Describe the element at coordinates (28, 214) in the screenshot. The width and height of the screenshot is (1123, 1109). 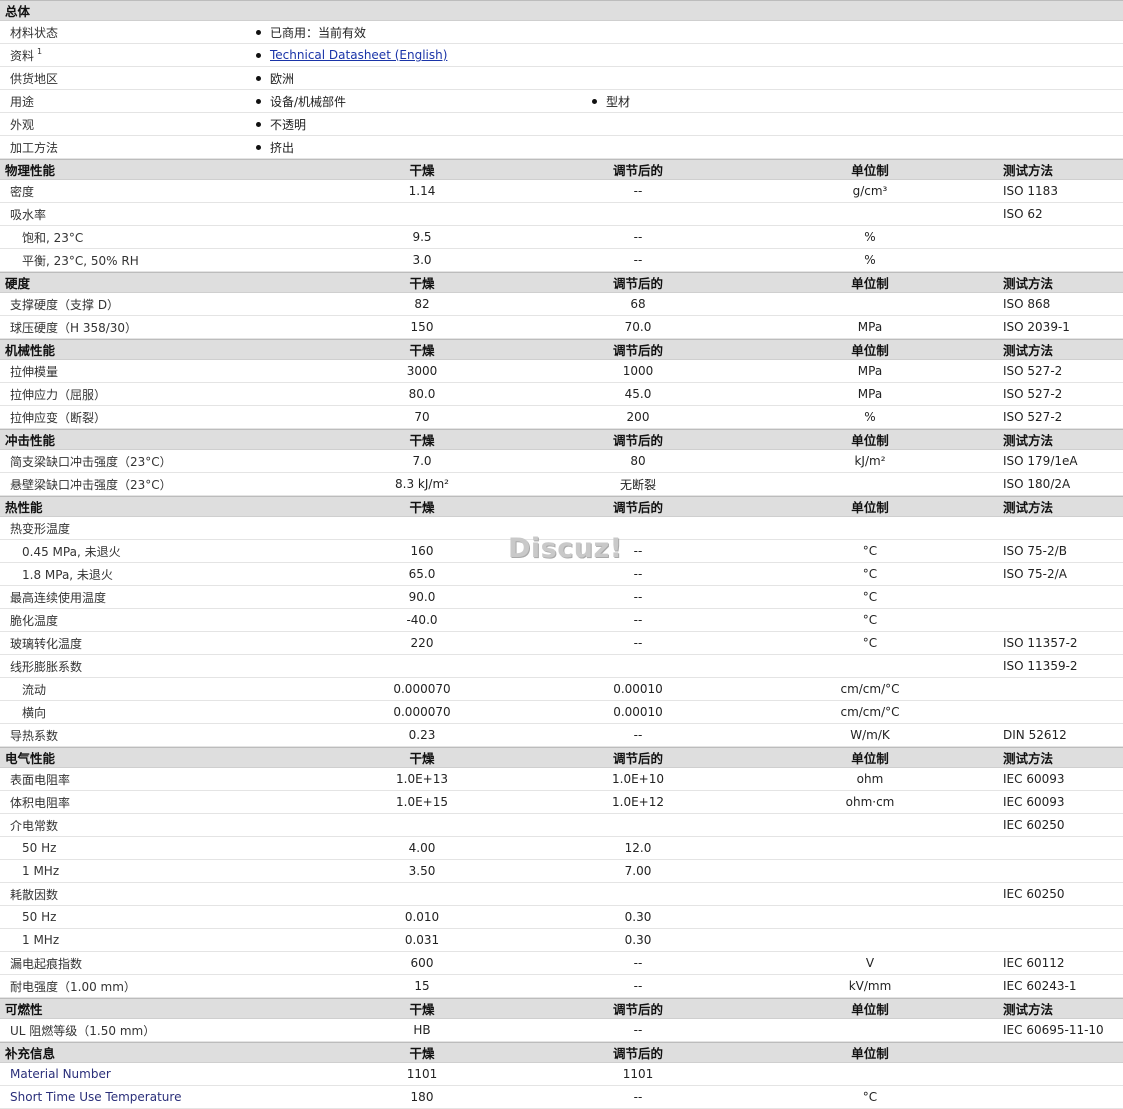
I see `property-label: 吸水率` at that location.